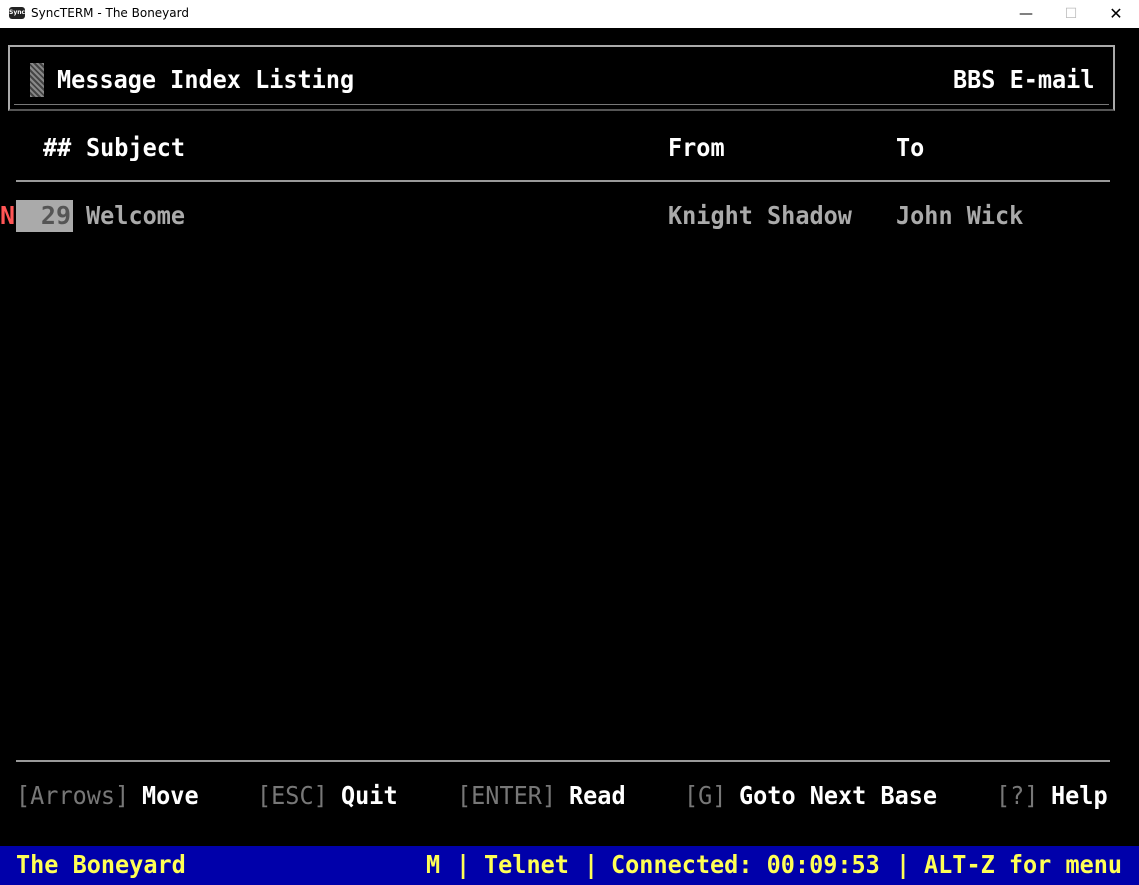  Describe the element at coordinates (433, 864) in the screenshot. I see `status-mode: M` at that location.